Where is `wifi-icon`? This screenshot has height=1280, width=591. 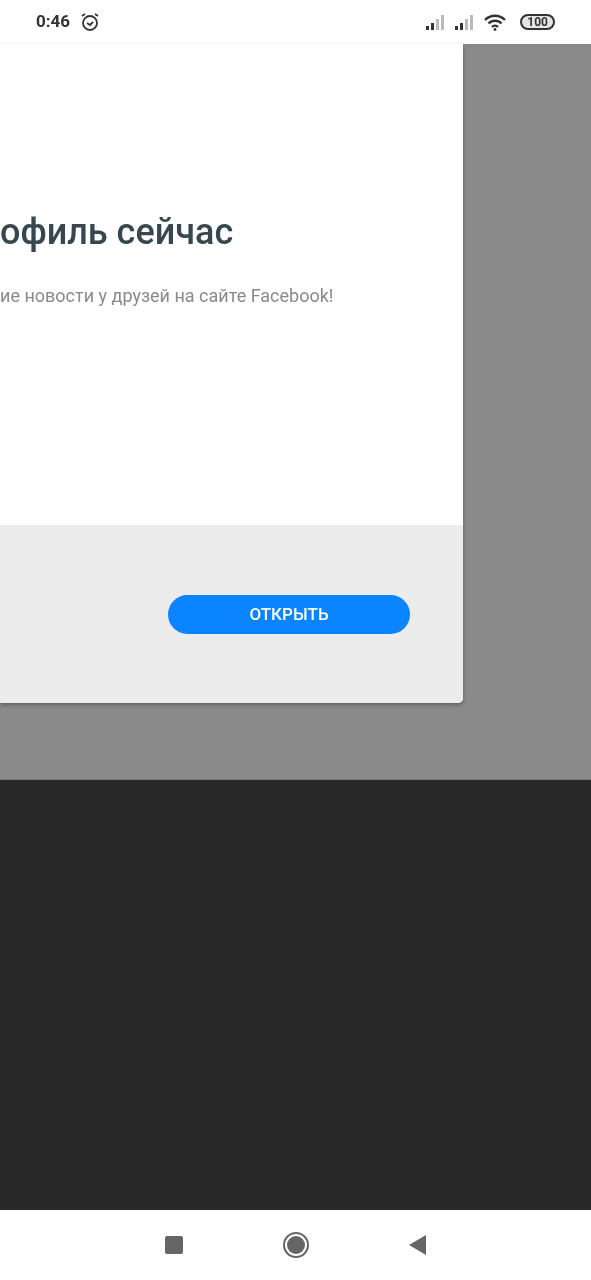
wifi-icon is located at coordinates (495, 22).